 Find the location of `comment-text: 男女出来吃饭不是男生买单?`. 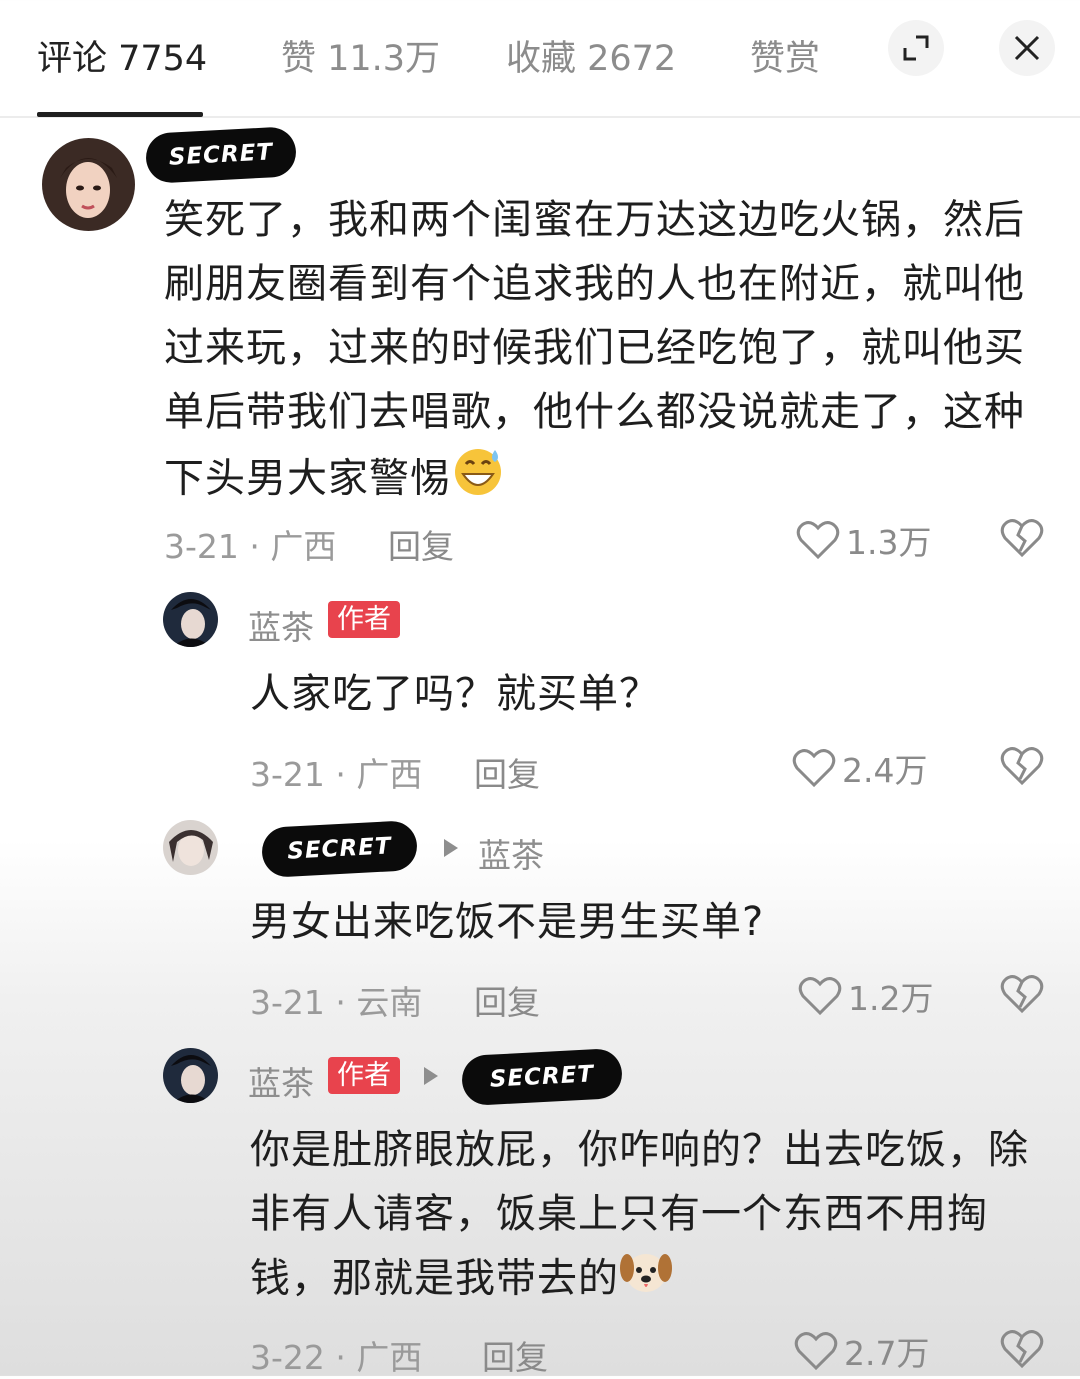

comment-text: 男女出来吃饭不是男生买单? is located at coordinates (507, 922).